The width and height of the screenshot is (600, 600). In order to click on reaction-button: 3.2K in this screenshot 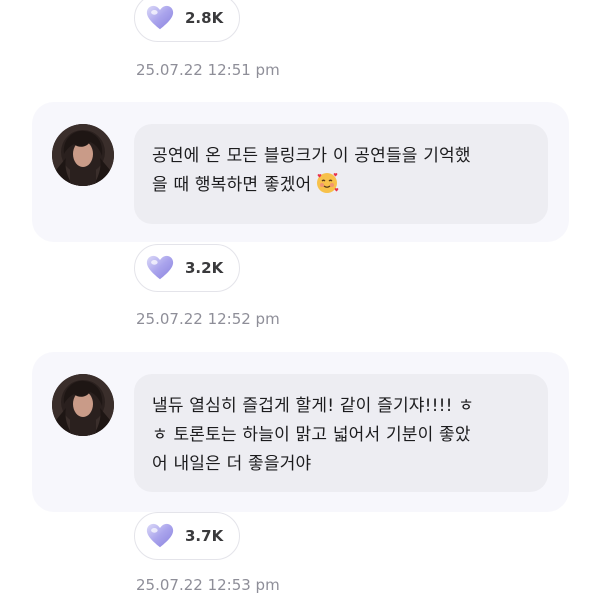, I will do `click(187, 268)`.